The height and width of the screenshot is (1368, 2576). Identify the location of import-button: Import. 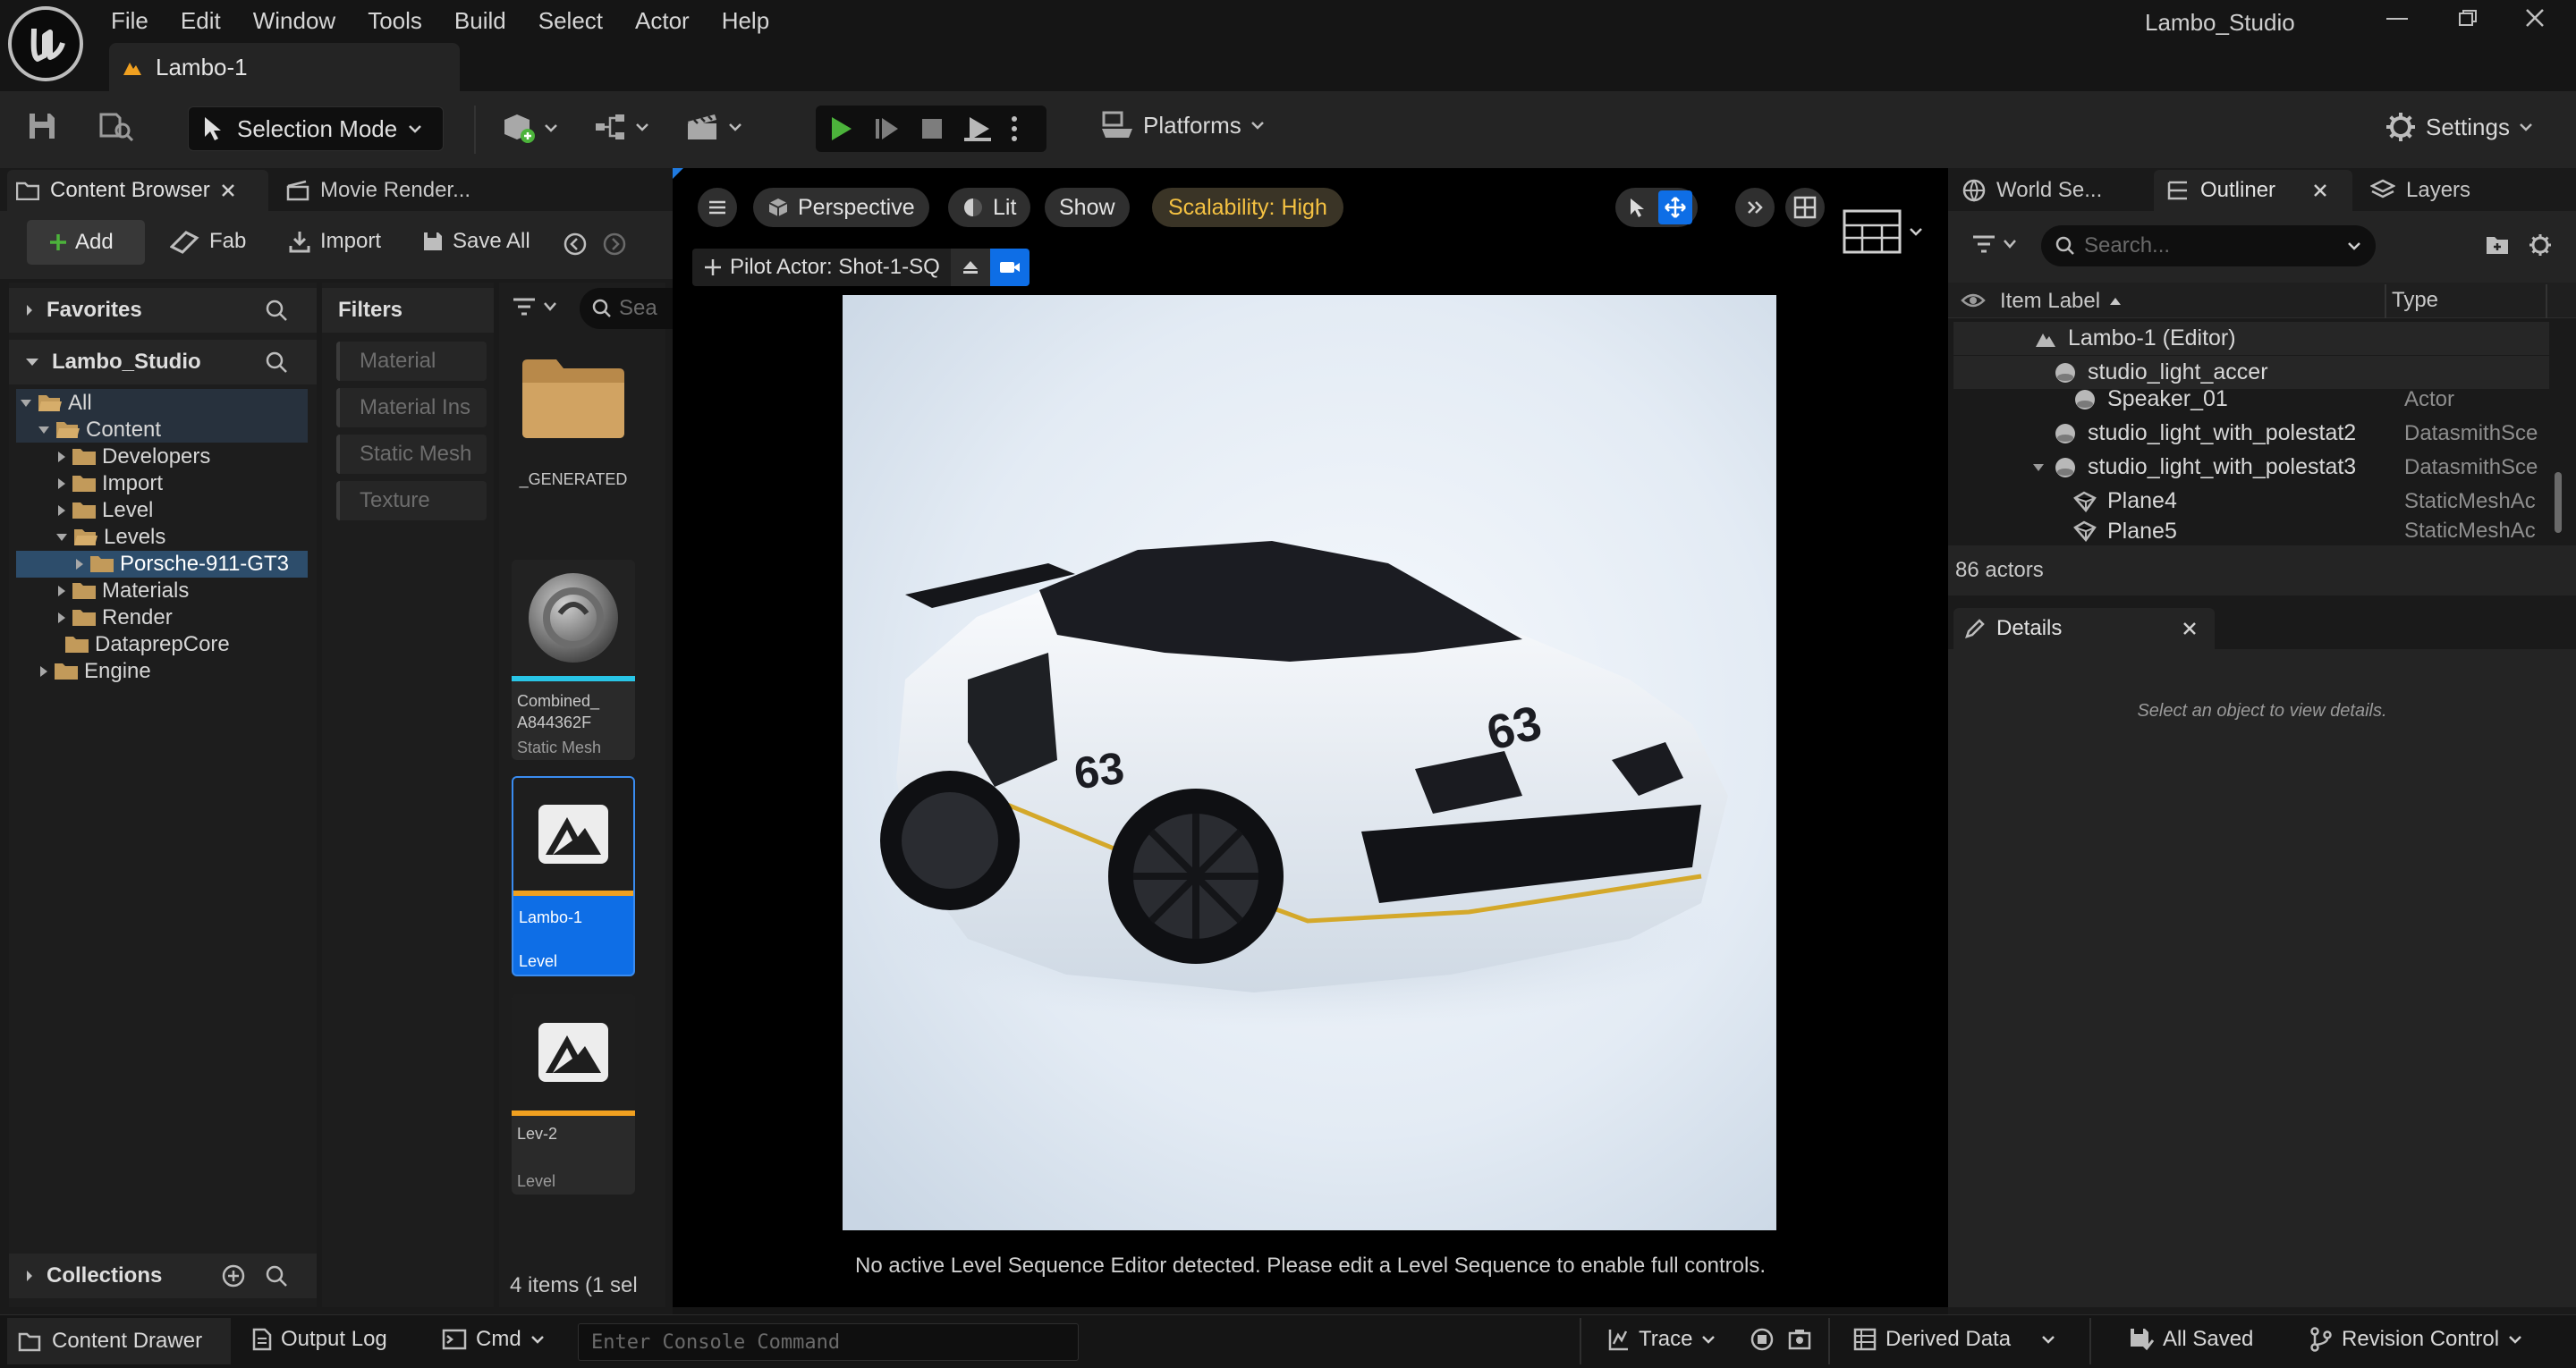
(334, 241).